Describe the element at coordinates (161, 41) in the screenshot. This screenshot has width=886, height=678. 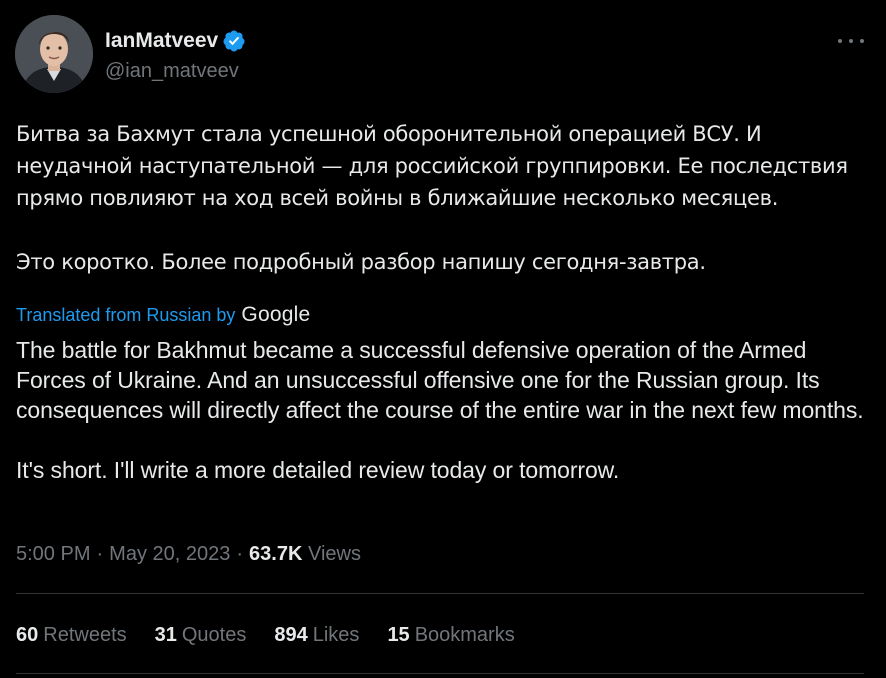
I see `display-name: IanMatveev` at that location.